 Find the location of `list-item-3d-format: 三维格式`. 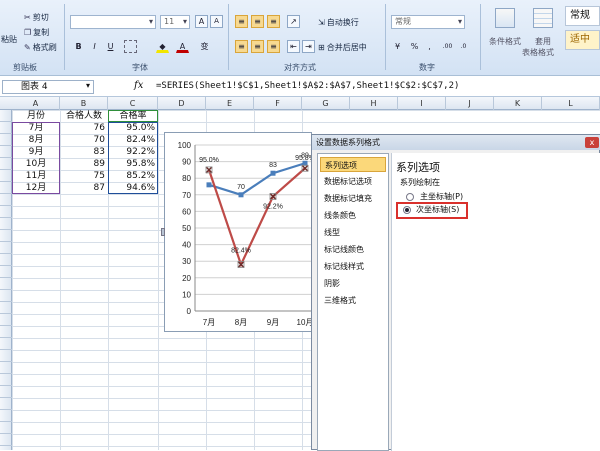

list-item-3d-format: 三维格式 is located at coordinates (353, 300).